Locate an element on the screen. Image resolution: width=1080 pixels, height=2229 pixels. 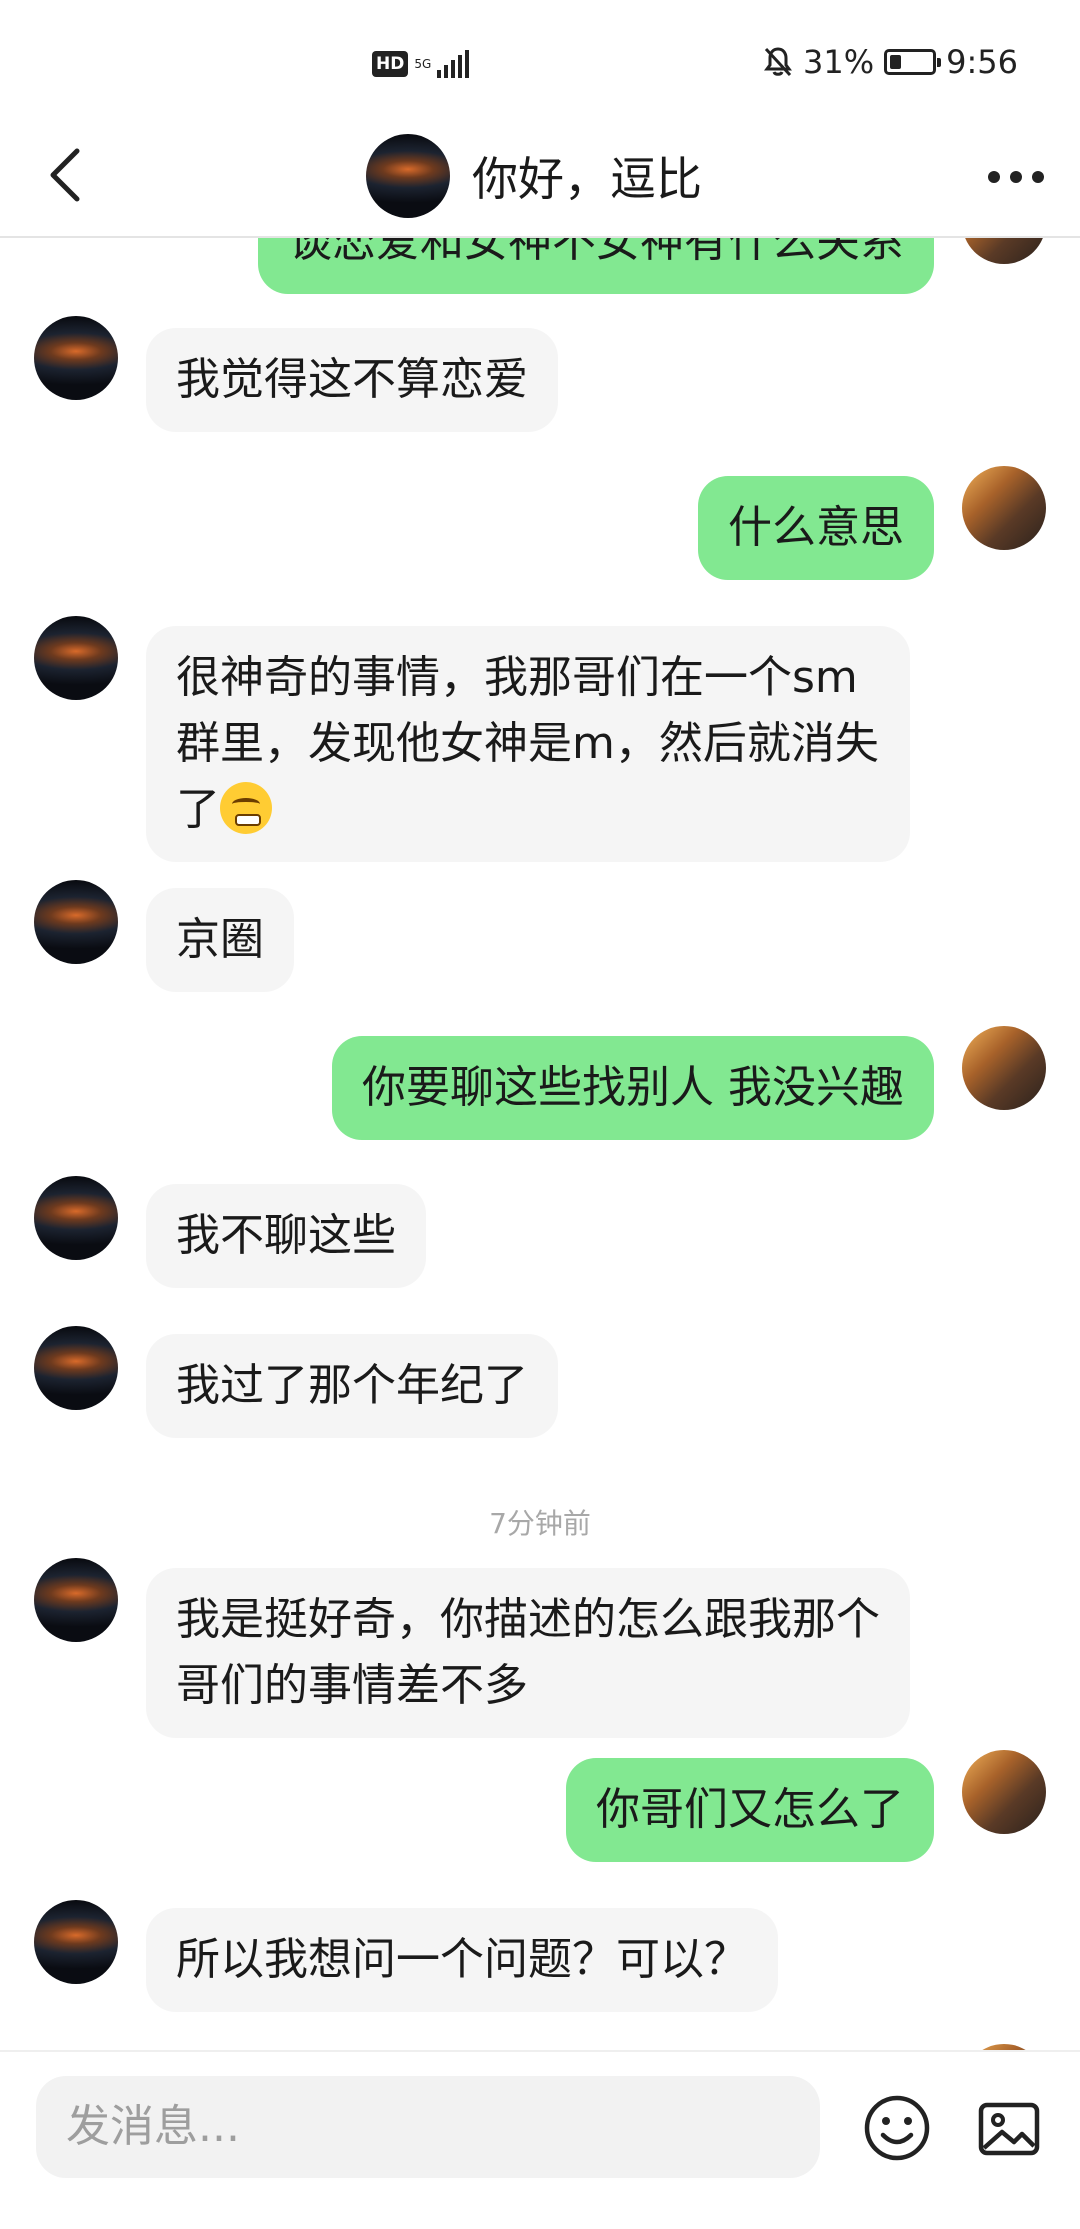
emoji-button is located at coordinates (897, 2128).